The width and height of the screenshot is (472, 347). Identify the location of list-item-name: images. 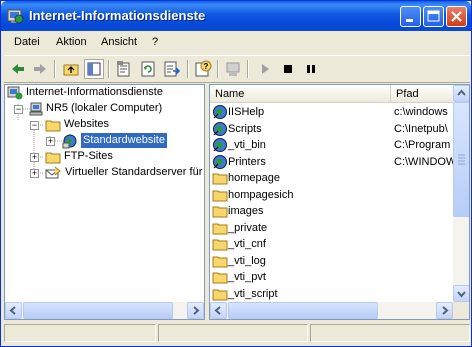
(246, 211).